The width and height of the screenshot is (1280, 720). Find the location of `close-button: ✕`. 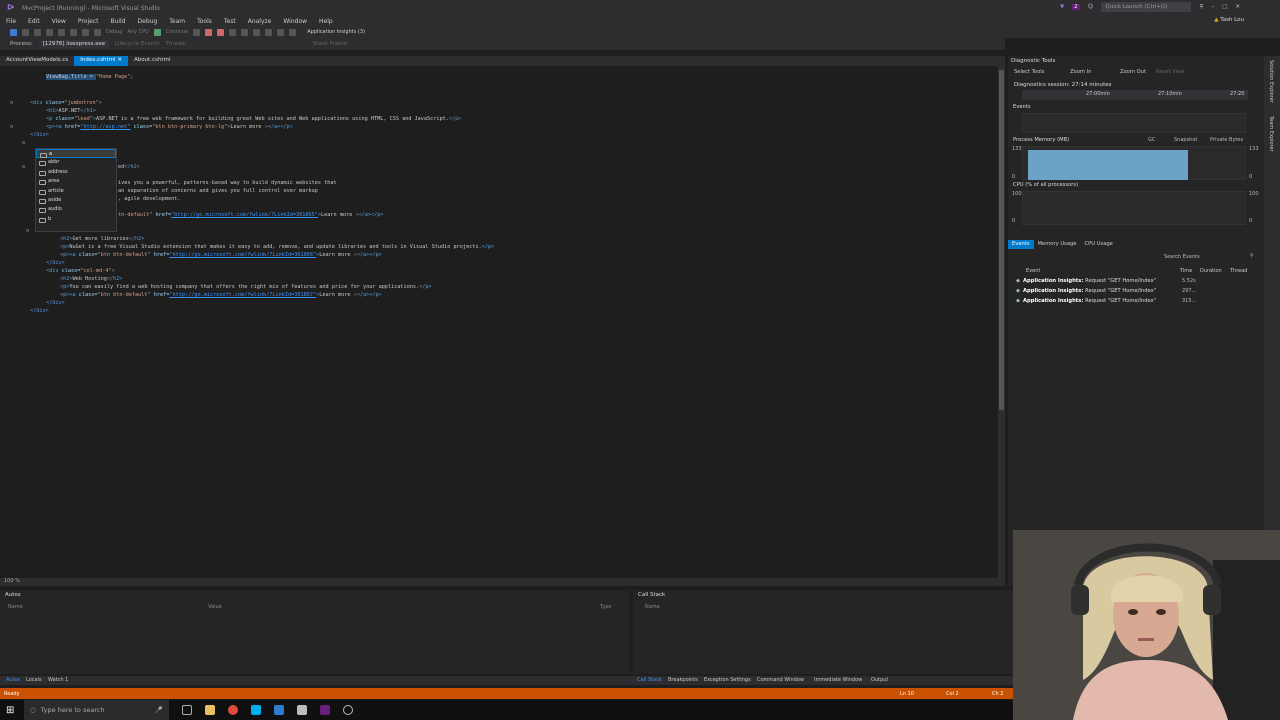

close-button: ✕ is located at coordinates (1237, 7).